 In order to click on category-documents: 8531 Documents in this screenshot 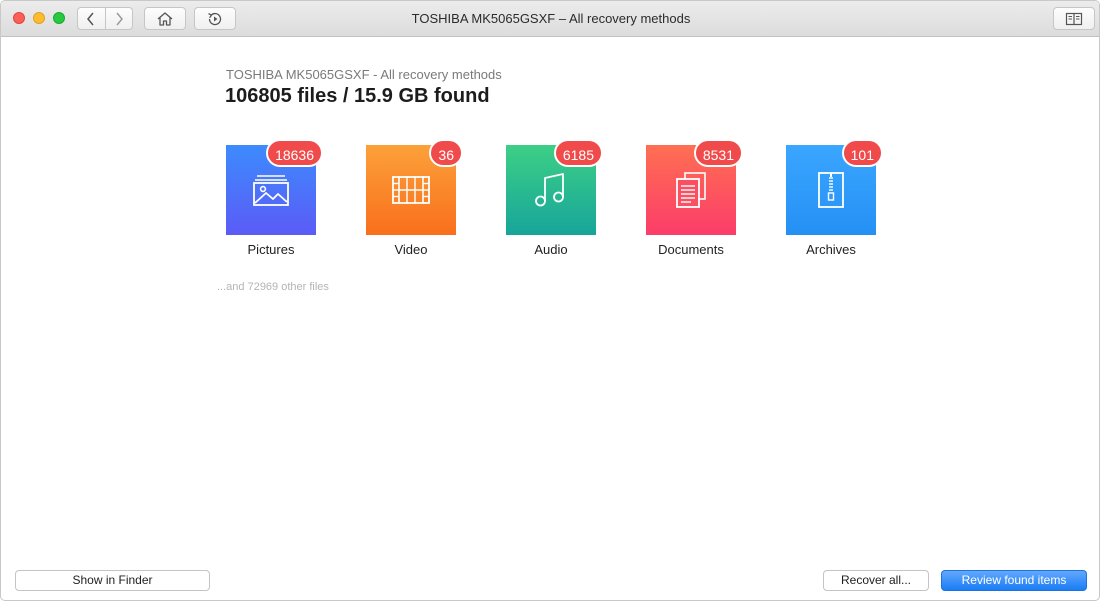, I will do `click(694, 198)`.